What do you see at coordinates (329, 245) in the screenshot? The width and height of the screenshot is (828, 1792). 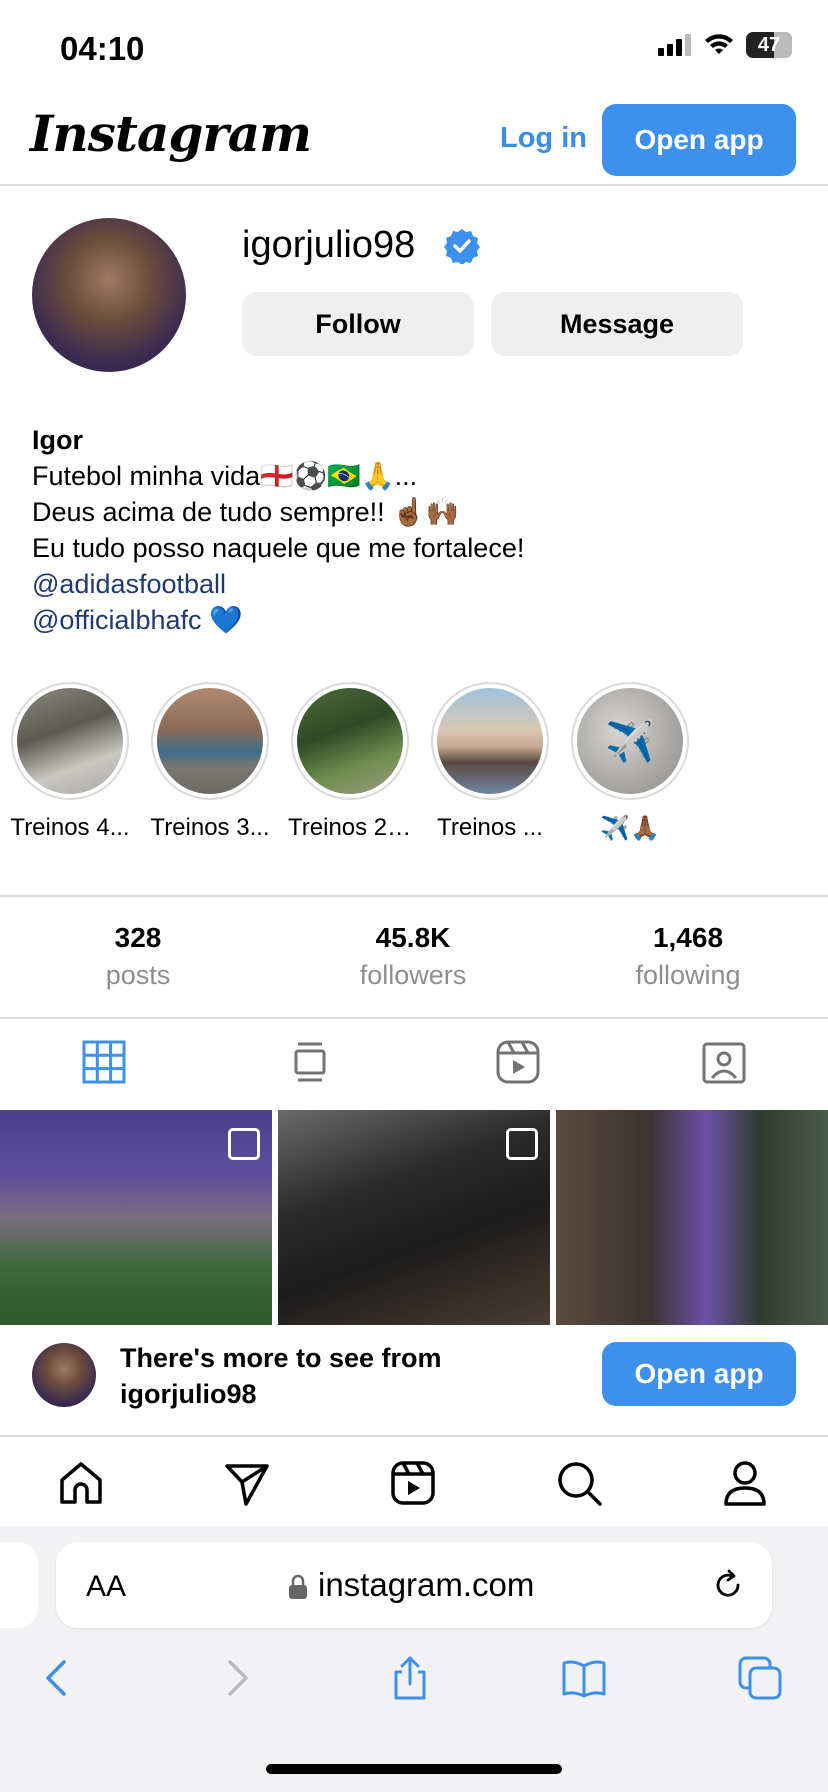 I see `profile-username: igorjulio98` at bounding box center [329, 245].